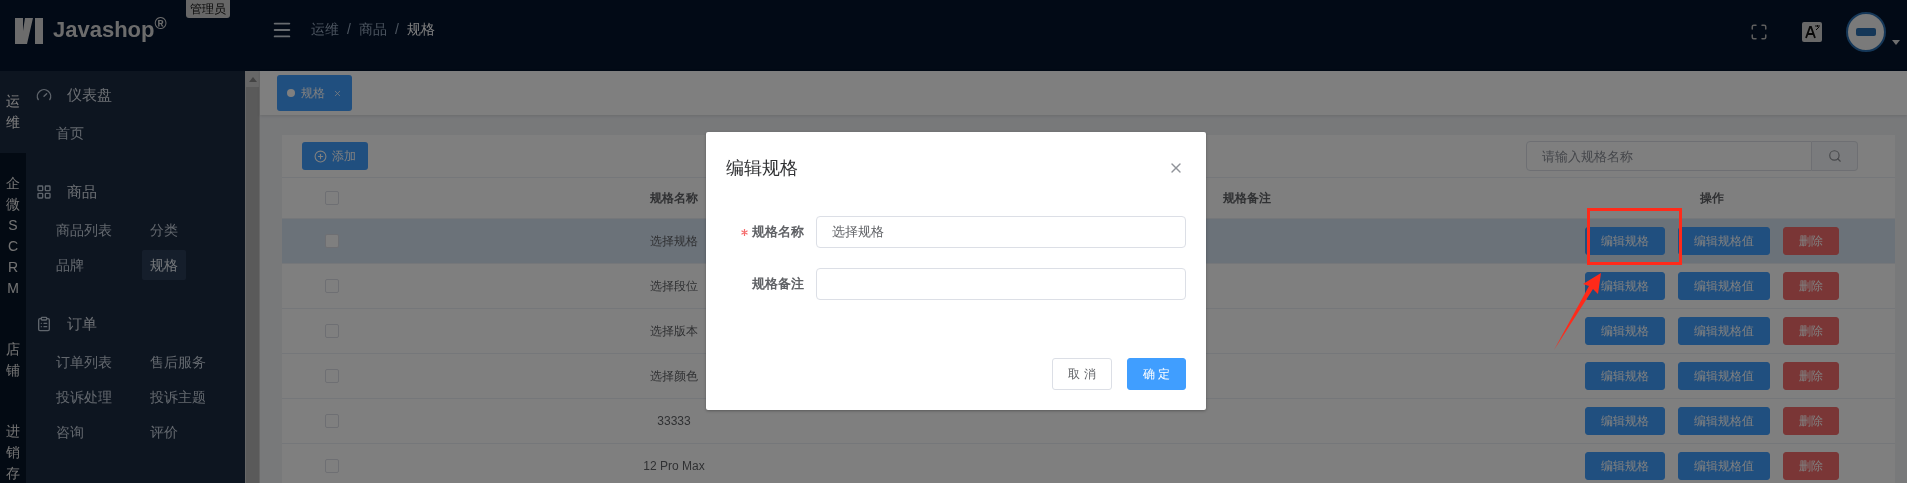  Describe the element at coordinates (674, 421) in the screenshot. I see `table-cell: 33333` at that location.